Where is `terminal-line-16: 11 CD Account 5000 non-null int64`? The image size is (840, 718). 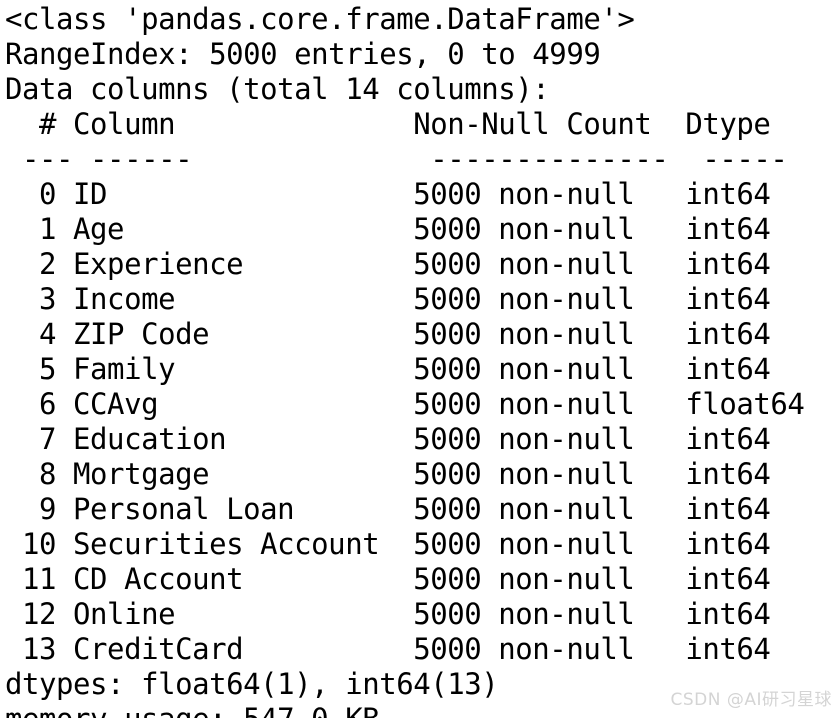 terminal-line-16: 11 CD Account 5000 non-null int64 is located at coordinates (388, 579).